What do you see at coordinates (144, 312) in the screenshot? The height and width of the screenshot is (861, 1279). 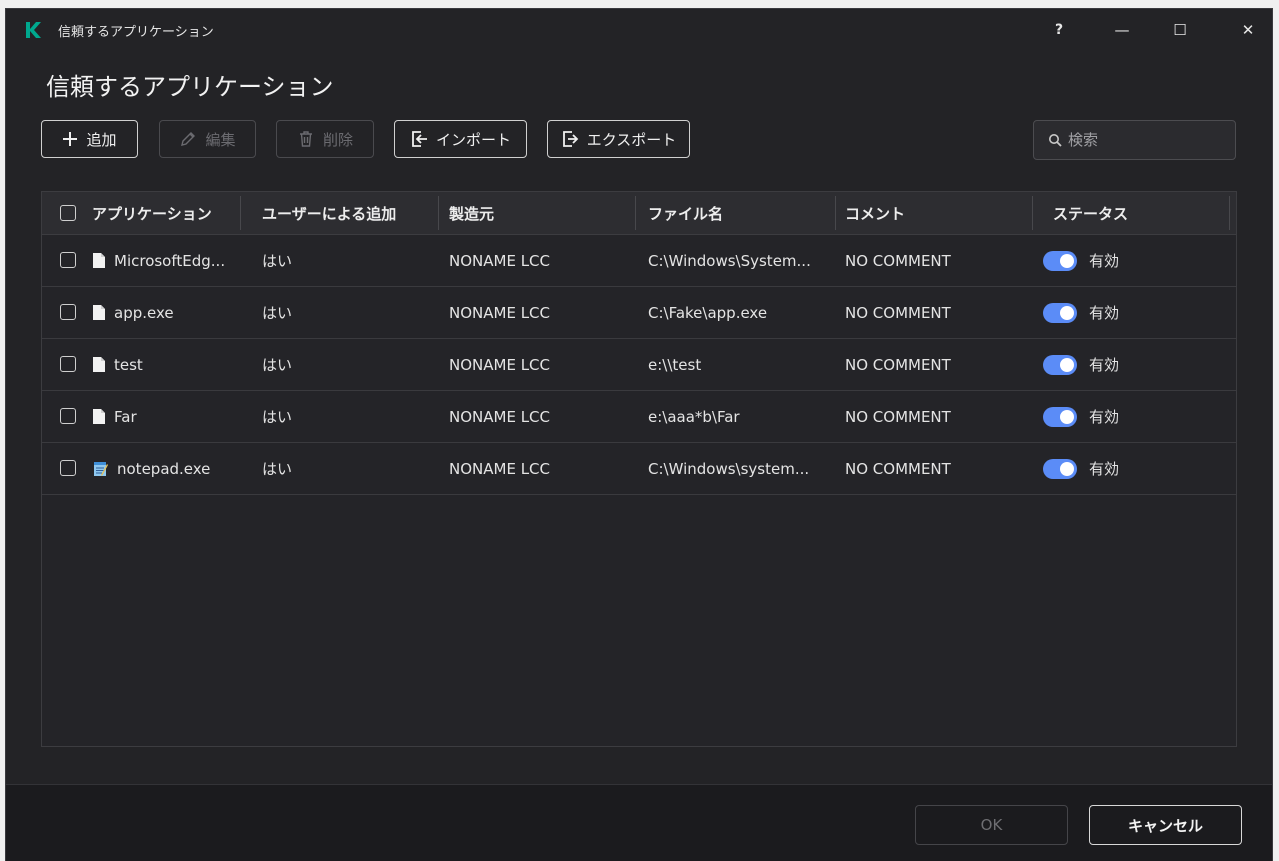 I see `application-name: app.exe` at bounding box center [144, 312].